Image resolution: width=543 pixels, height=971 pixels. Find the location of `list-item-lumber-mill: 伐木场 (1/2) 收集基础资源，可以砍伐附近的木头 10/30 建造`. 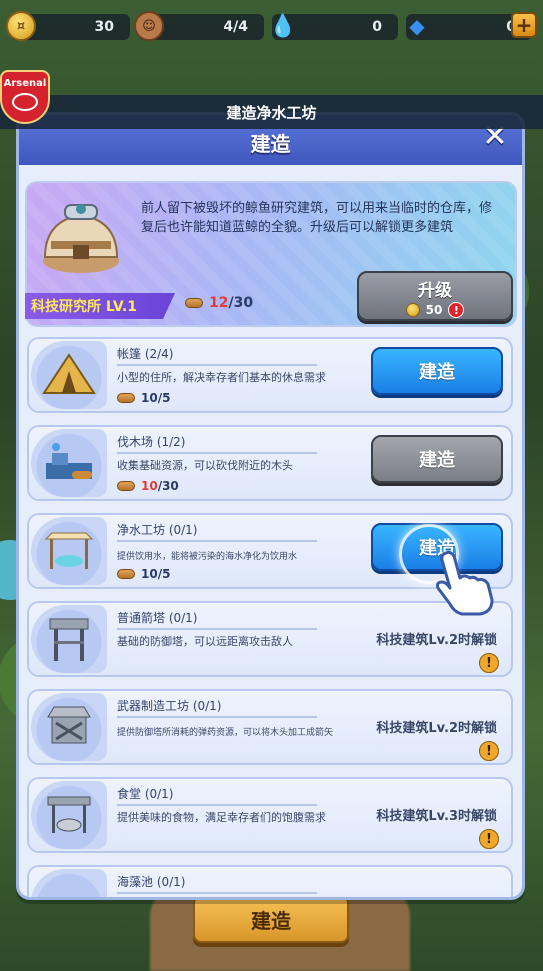

list-item-lumber-mill: 伐木场 (1/2) 收集基础资源，可以砍伐附近的木头 10/30 建造 is located at coordinates (270, 463).